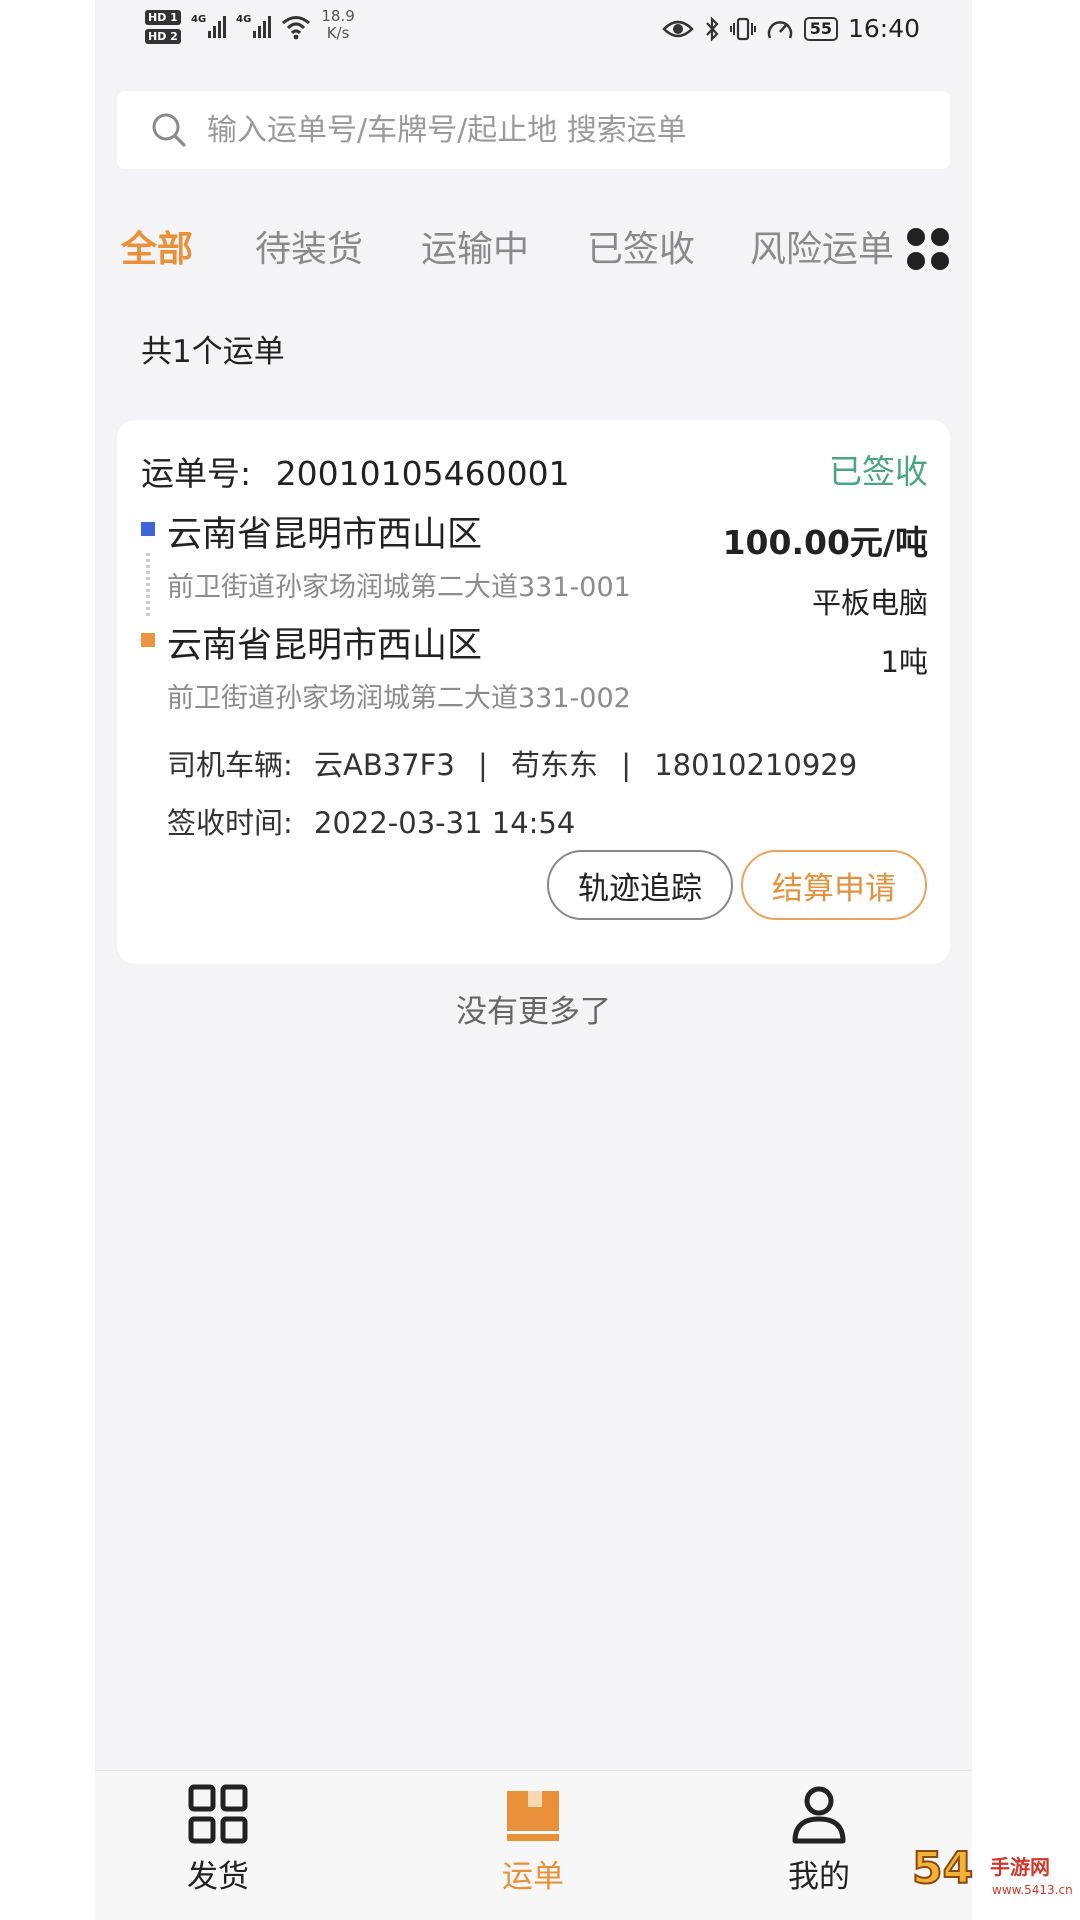 The width and height of the screenshot is (1080, 1920). I want to click on nav-label-ship: 发货, so click(218, 1877).